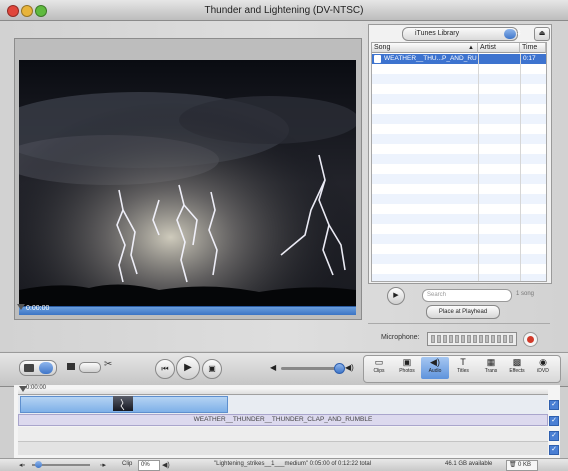 The width and height of the screenshot is (568, 471). Describe the element at coordinates (435, 371) in the screenshot. I see `tab-label: Audio` at that location.